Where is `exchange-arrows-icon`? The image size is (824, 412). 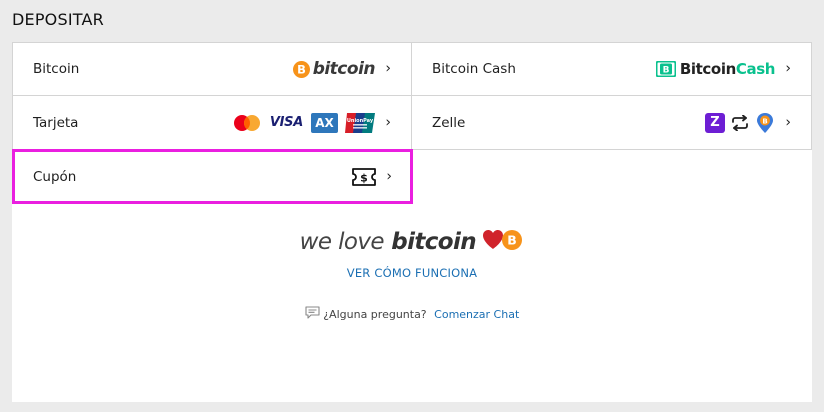 exchange-arrows-icon is located at coordinates (740, 122).